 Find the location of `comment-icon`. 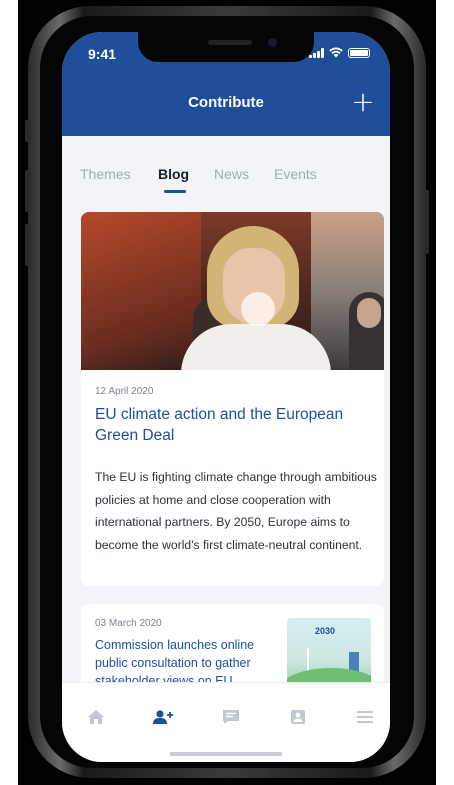

comment-icon is located at coordinates (231, 717).